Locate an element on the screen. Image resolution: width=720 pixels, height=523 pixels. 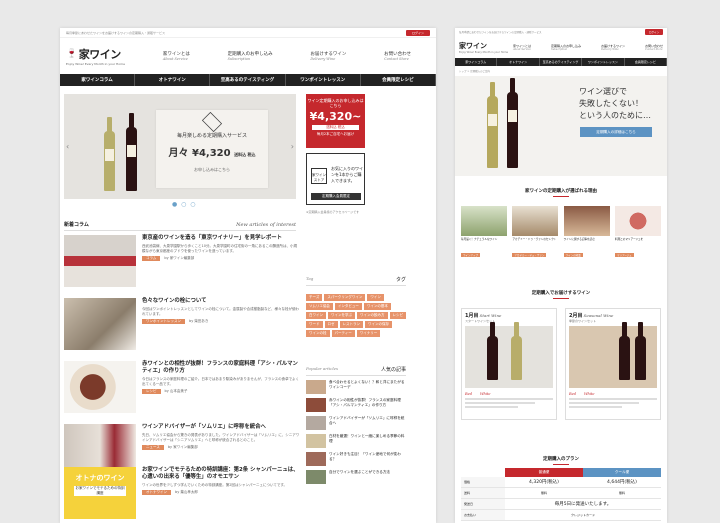
popular-item: 白材を厳選！ワインと一緒に楽しめる季節の料理 is located at coordinates (356, 441).